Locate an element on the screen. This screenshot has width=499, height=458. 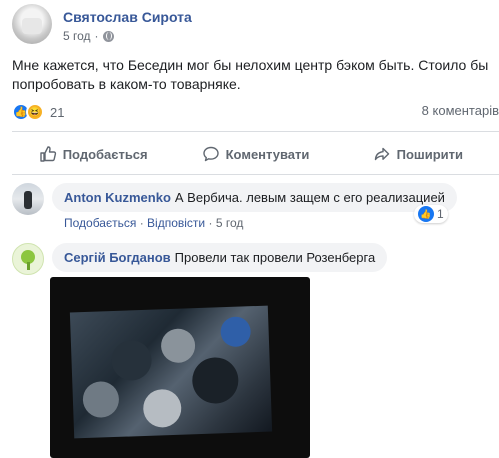
post-header: Святослав Сирота 5 год · is located at coordinates (252, 26).